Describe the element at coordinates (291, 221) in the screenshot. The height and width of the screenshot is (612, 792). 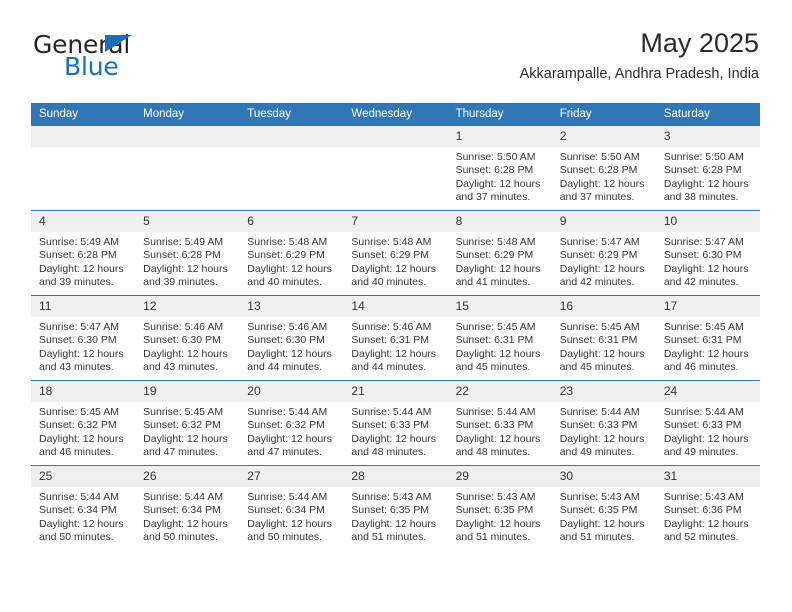
I see `day-number: 6` at that location.